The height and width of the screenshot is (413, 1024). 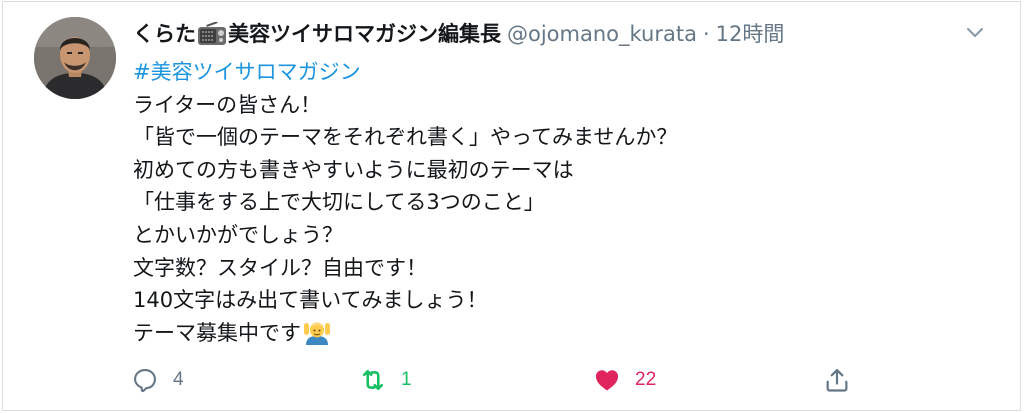 I want to click on share-icon, so click(x=837, y=380).